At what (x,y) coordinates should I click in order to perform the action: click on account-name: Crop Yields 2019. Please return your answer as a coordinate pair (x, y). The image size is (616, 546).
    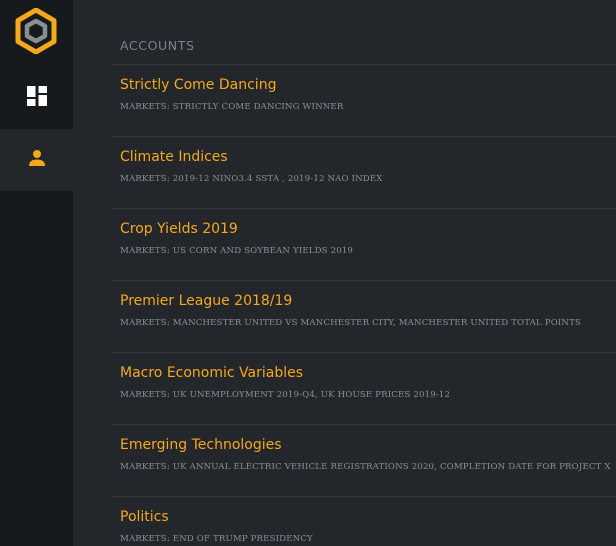
    Looking at the image, I should click on (179, 229).